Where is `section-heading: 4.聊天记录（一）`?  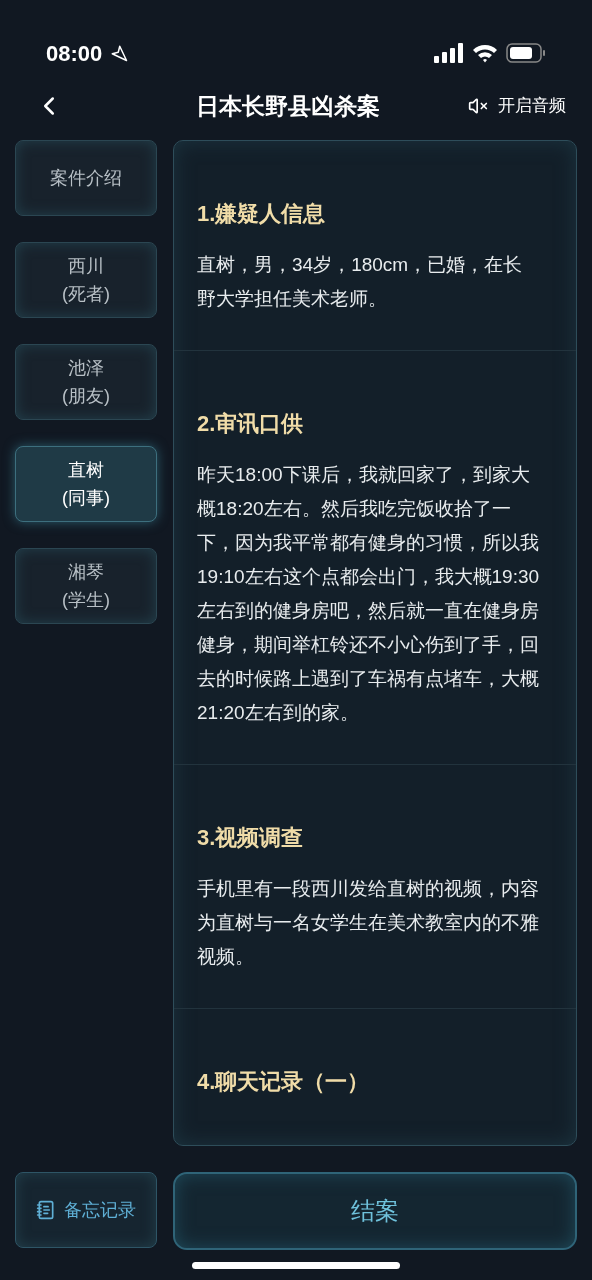
section-heading: 4.聊天记录（一） is located at coordinates (284, 1082).